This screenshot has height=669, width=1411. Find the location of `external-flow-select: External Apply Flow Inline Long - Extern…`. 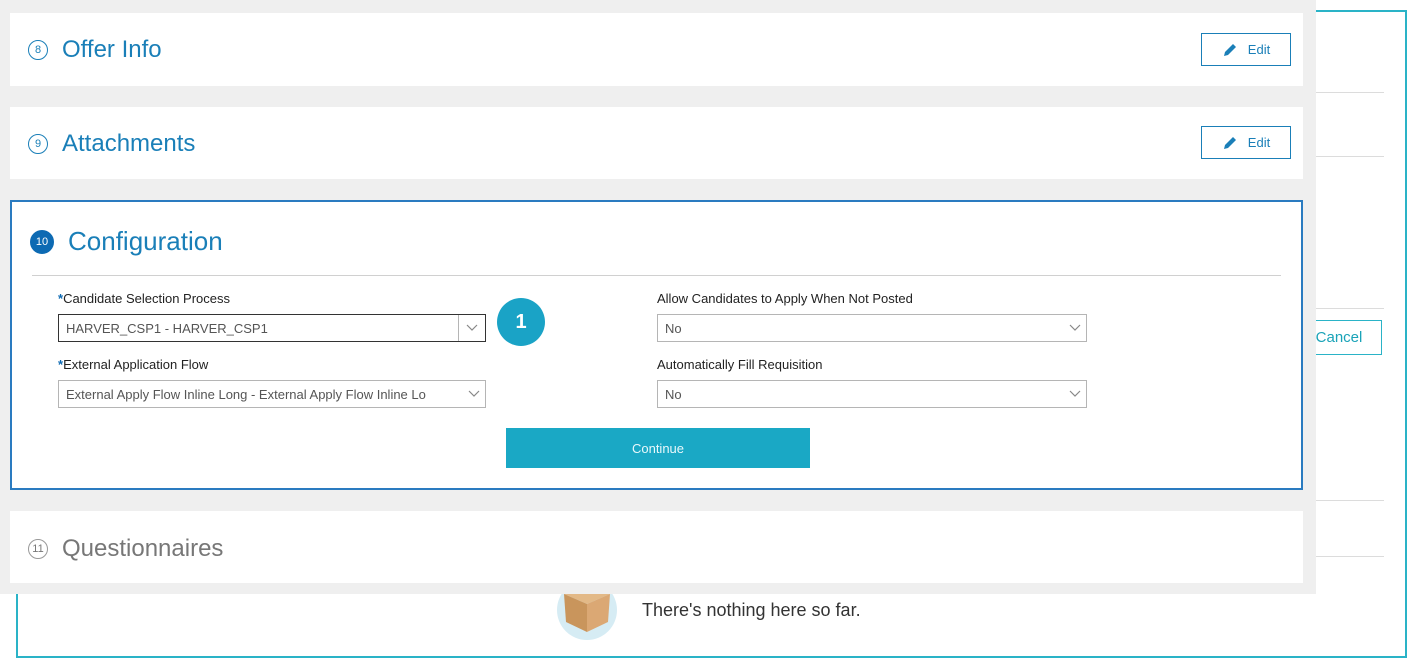

external-flow-select: External Apply Flow Inline Long - Extern… is located at coordinates (272, 394).